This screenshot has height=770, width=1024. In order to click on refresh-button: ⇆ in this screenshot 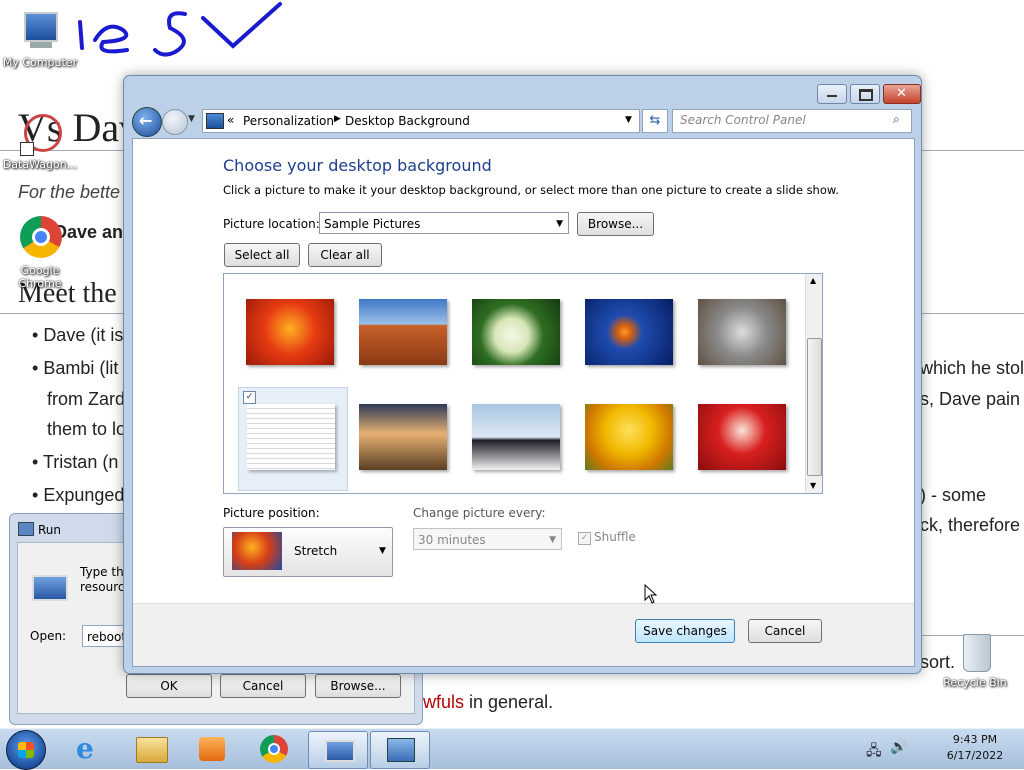, I will do `click(655, 121)`.